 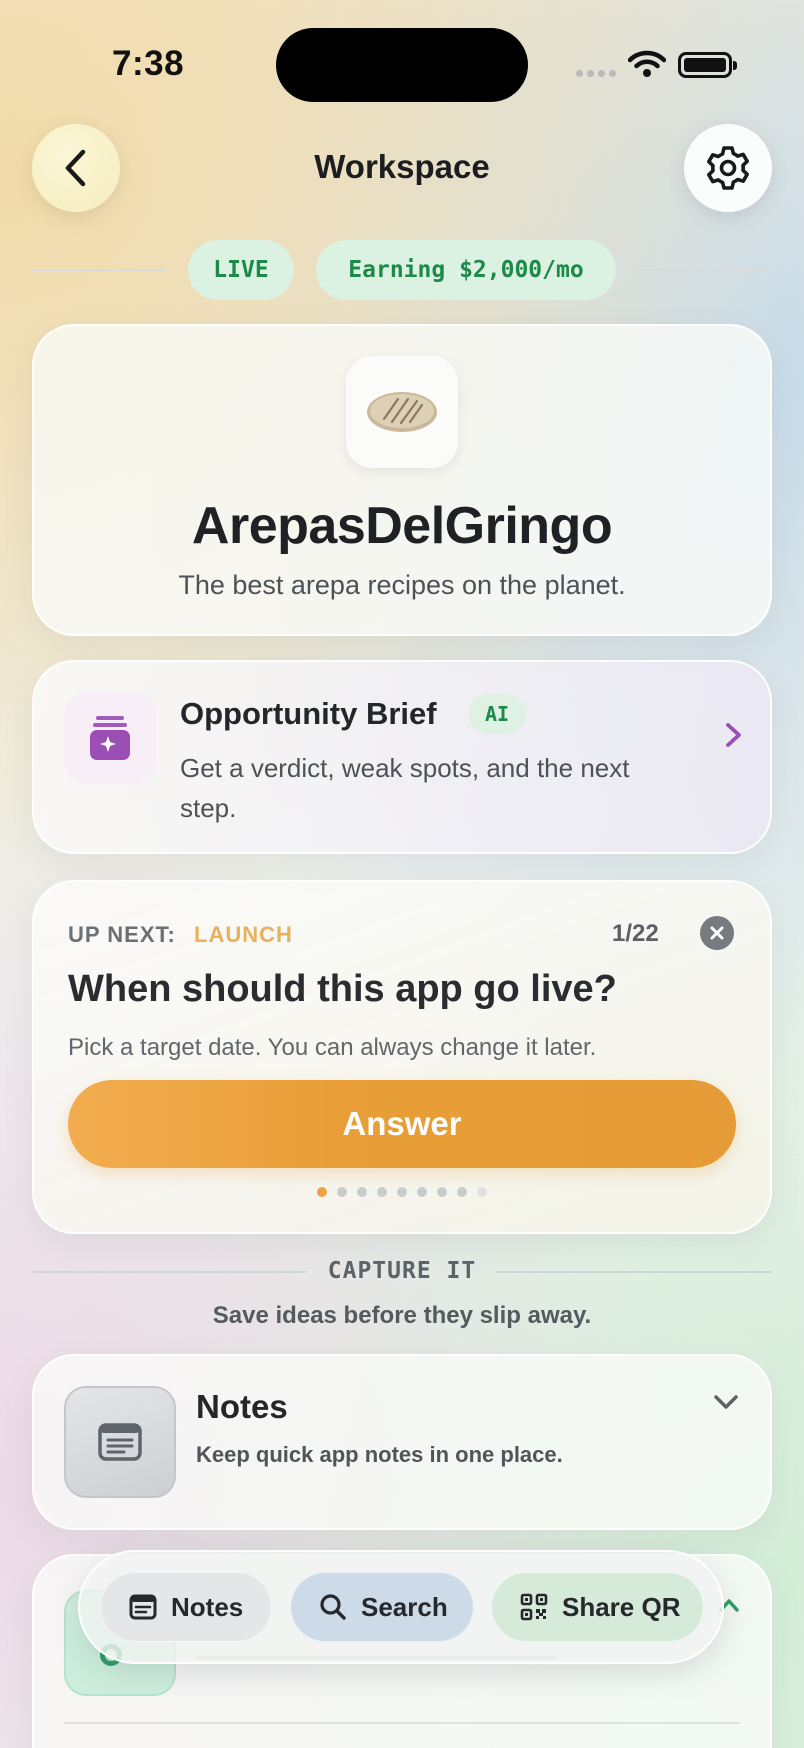 What do you see at coordinates (99, 270) in the screenshot?
I see `divider-left` at bounding box center [99, 270].